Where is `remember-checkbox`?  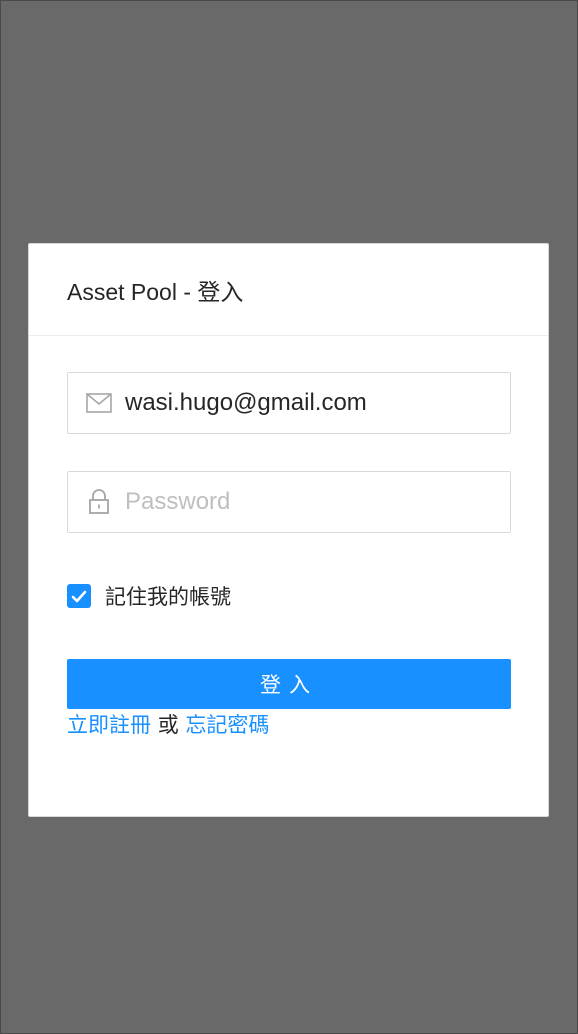
remember-checkbox is located at coordinates (79, 596).